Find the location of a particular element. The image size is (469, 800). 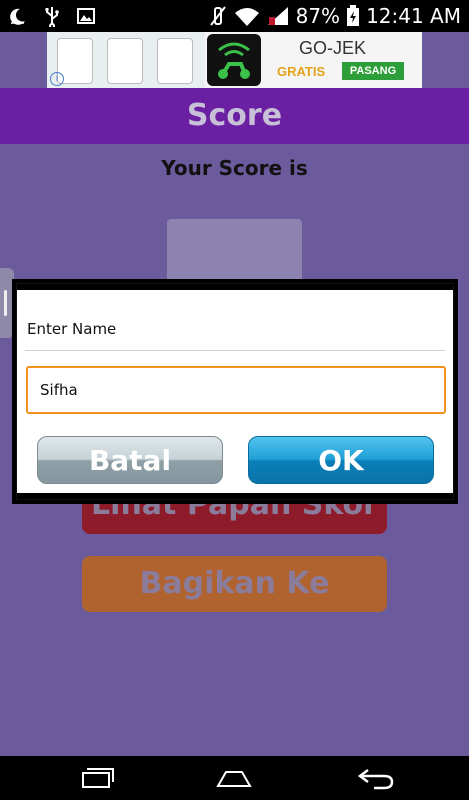

status-bar-right: 87% 12:41 AM is located at coordinates (334, 16).